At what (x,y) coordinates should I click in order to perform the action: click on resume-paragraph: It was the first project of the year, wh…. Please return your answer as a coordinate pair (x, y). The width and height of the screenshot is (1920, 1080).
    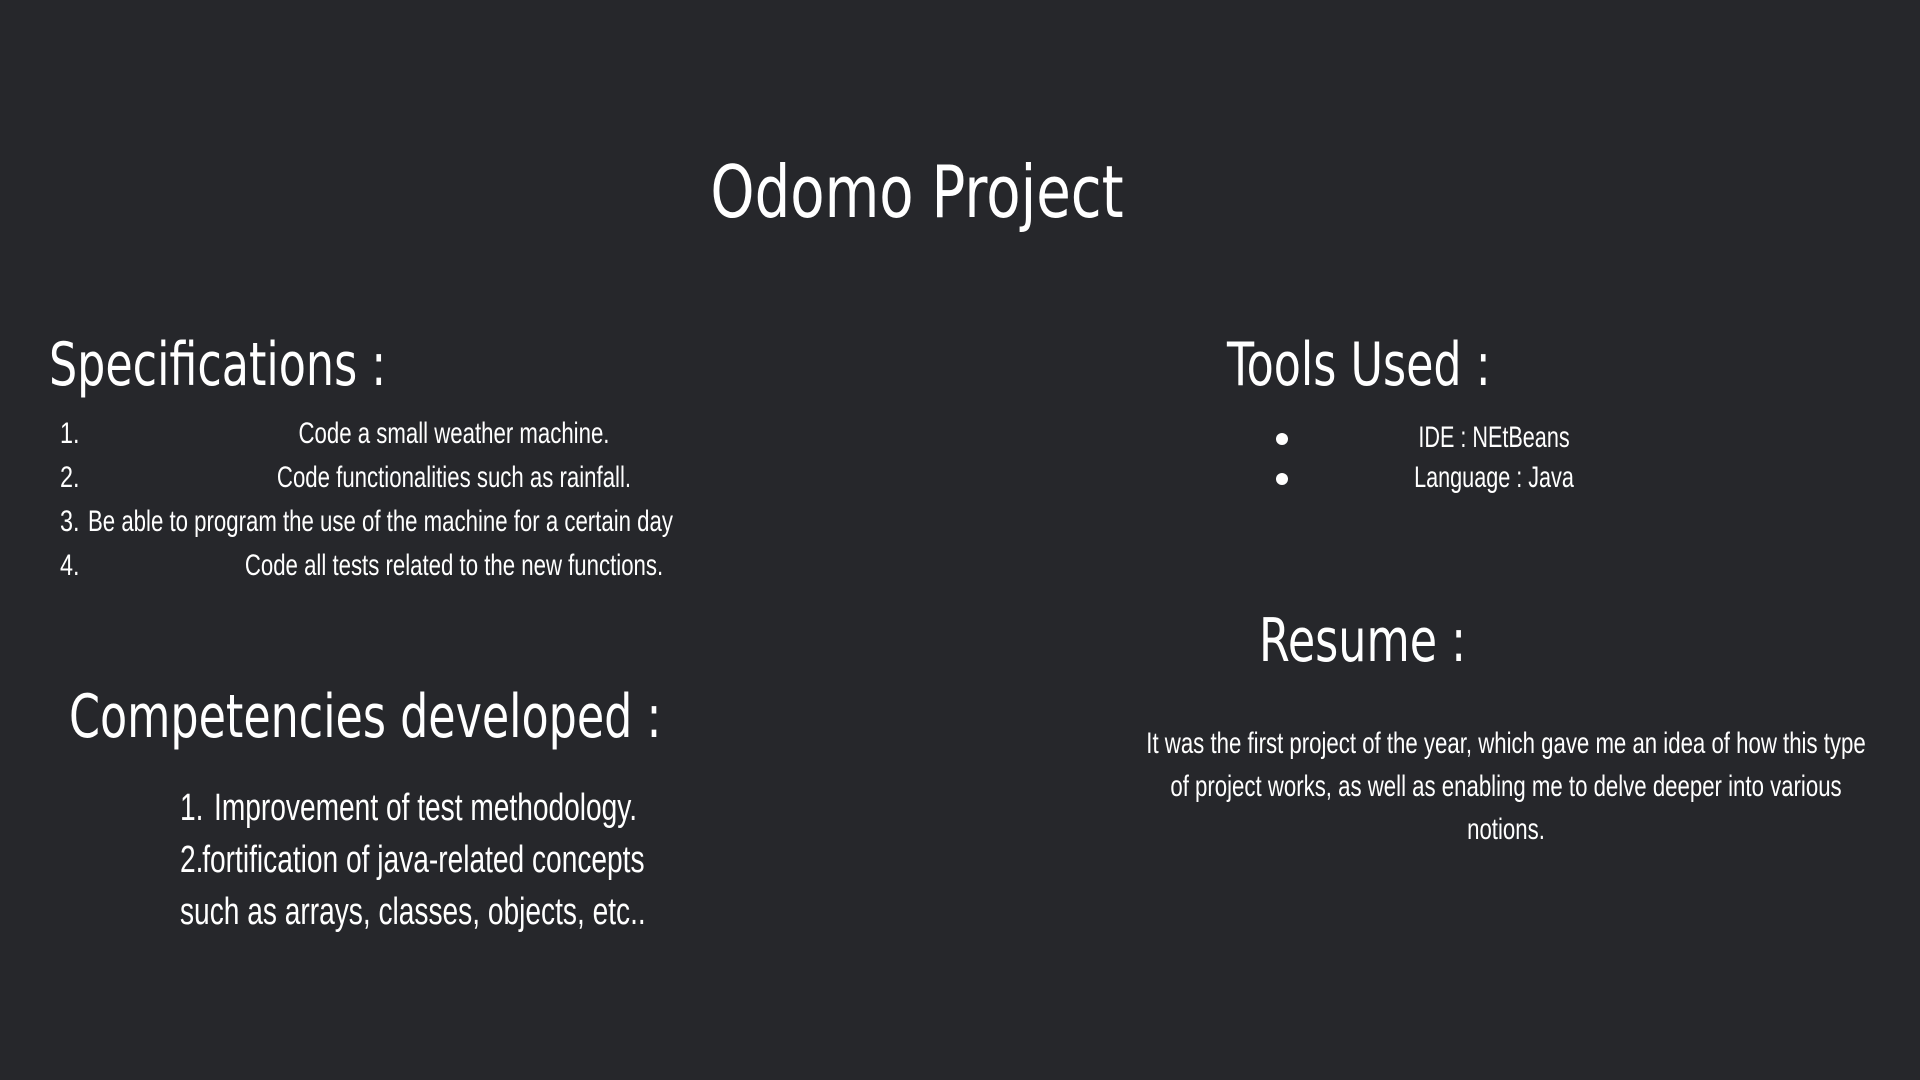
    Looking at the image, I should click on (1506, 786).